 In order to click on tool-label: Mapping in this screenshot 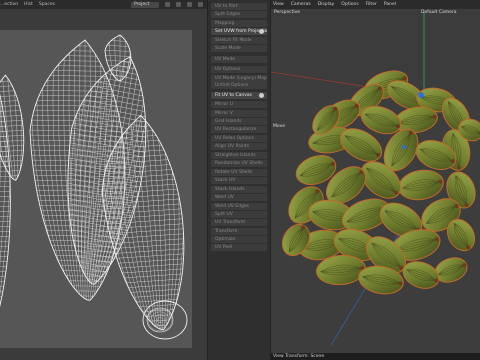, I will do `click(225, 23)`.